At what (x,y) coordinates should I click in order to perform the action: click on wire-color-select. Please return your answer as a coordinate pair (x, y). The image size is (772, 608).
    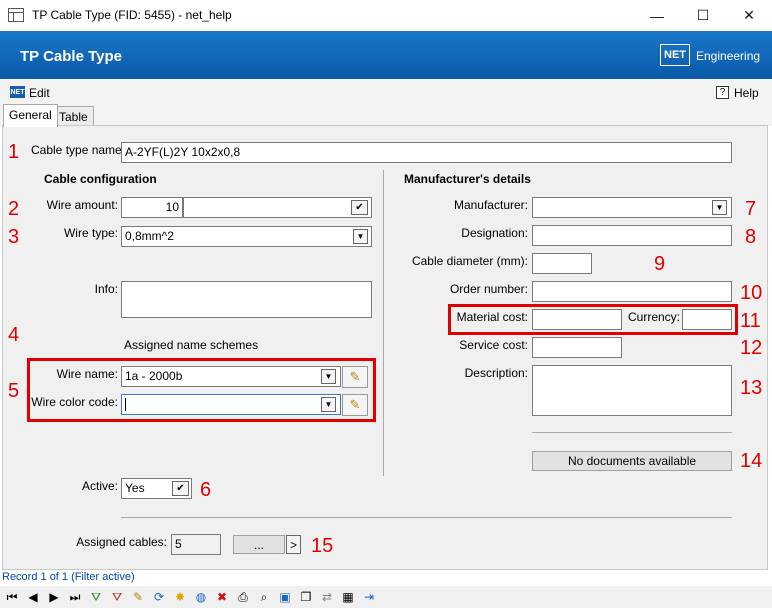
    Looking at the image, I should click on (231, 404).